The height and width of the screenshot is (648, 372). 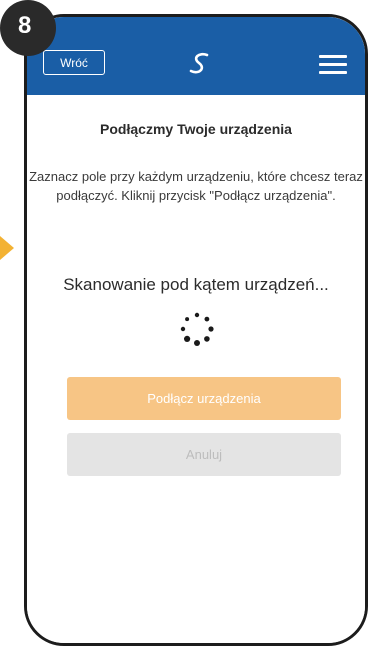 I want to click on back-button: Wróć, so click(x=74, y=62).